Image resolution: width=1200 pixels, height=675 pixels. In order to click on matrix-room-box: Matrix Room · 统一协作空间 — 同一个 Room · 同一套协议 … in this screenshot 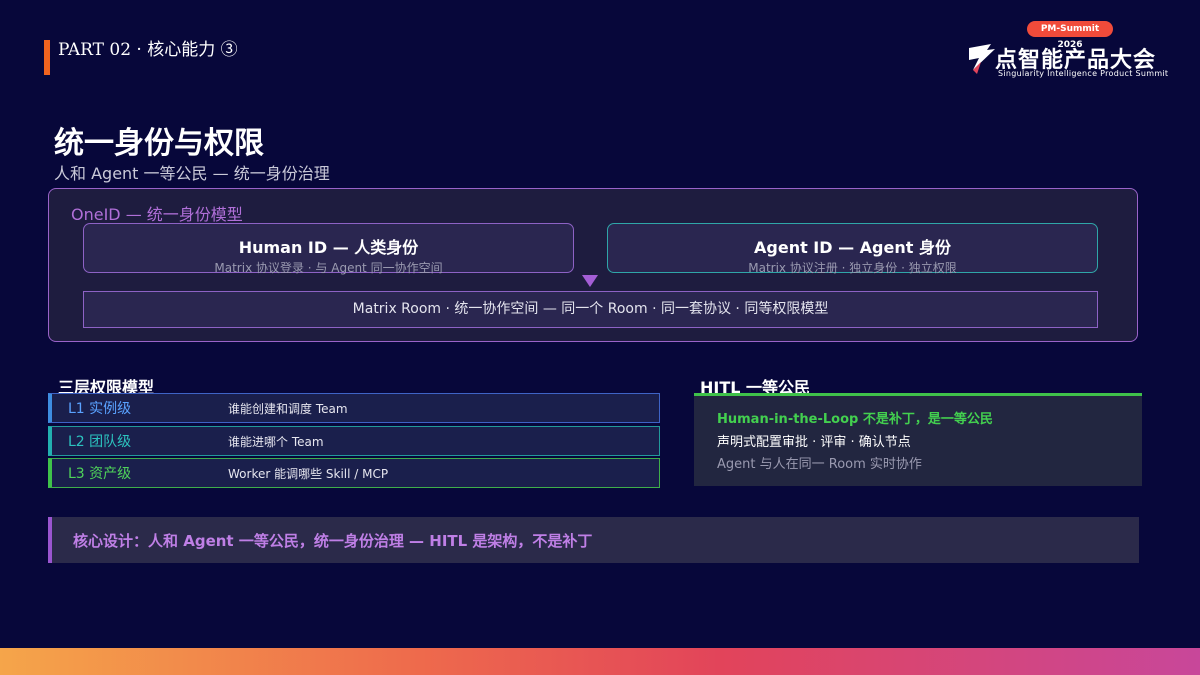, I will do `click(590, 309)`.